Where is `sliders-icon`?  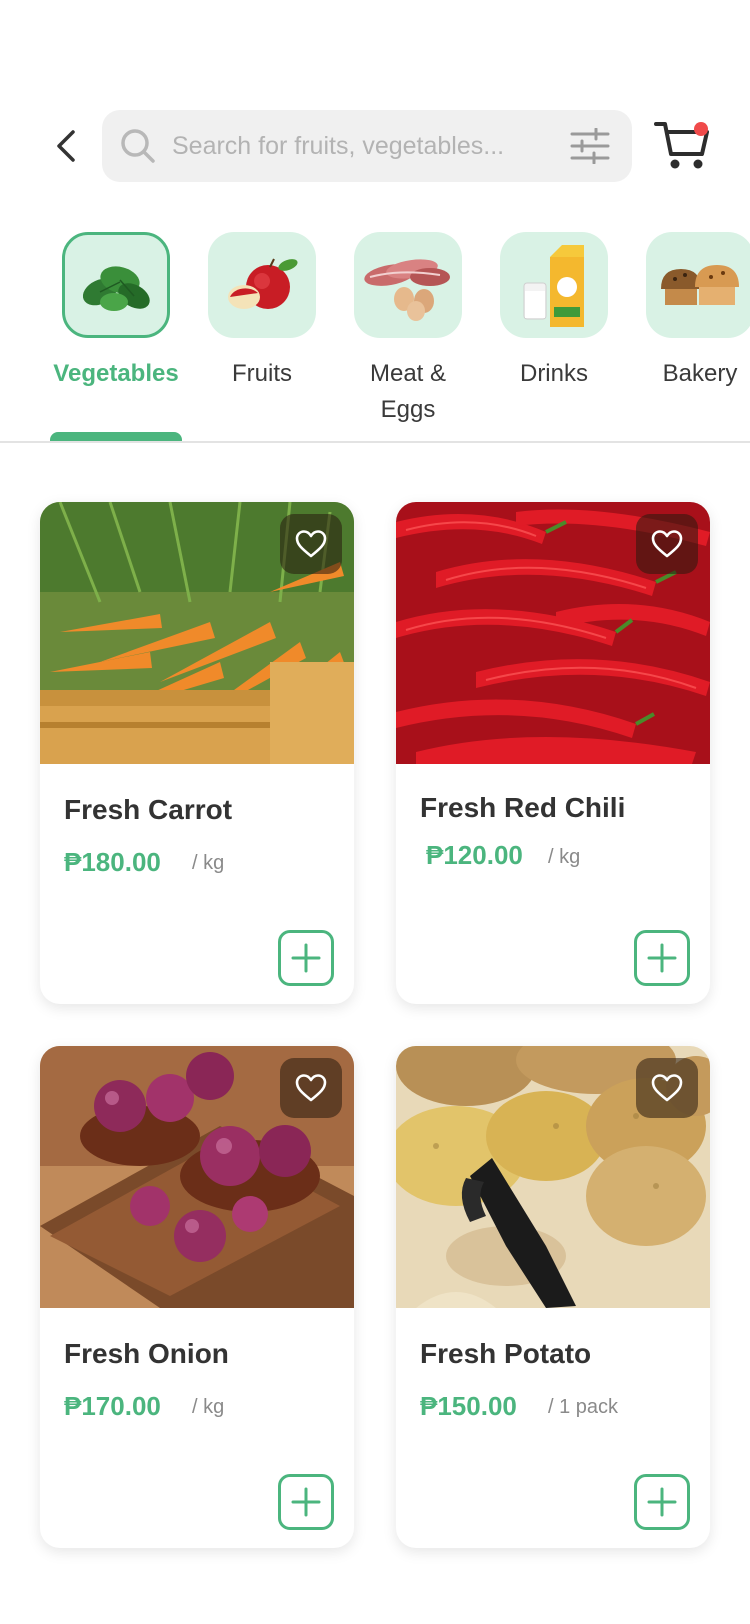 sliders-icon is located at coordinates (590, 146).